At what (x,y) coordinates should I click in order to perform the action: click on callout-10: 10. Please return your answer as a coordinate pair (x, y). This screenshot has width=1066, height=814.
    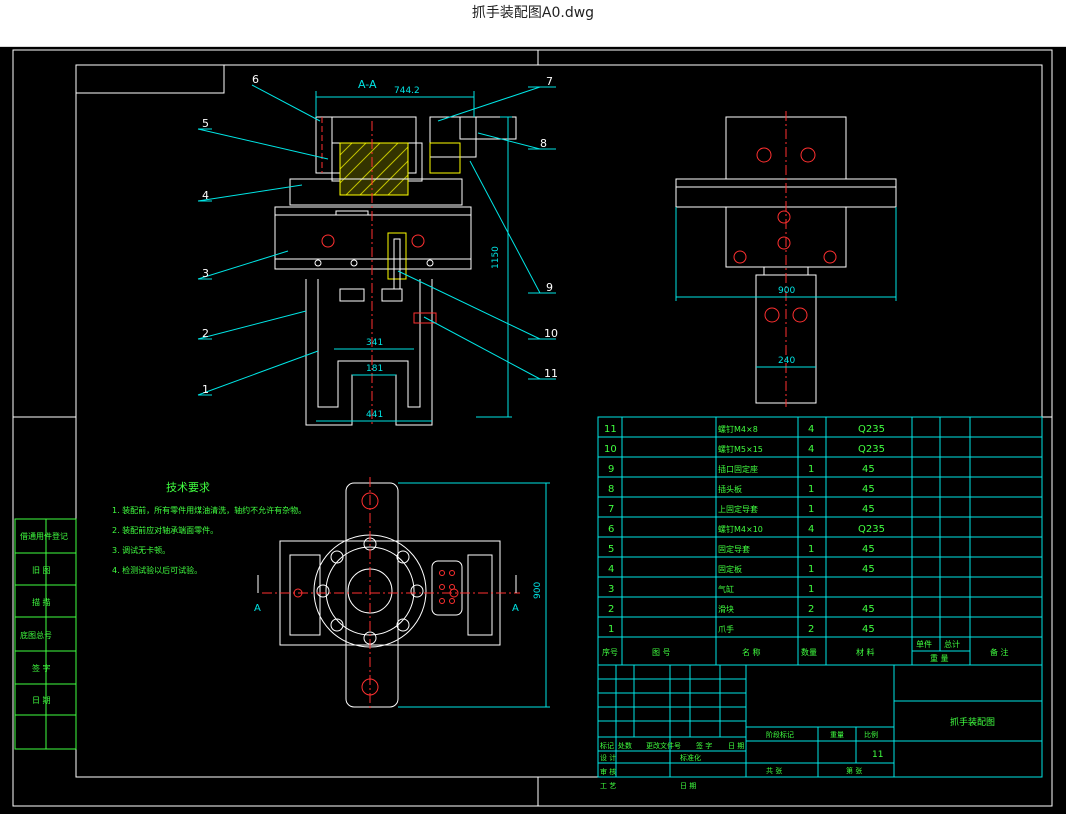
    Looking at the image, I should click on (551, 333).